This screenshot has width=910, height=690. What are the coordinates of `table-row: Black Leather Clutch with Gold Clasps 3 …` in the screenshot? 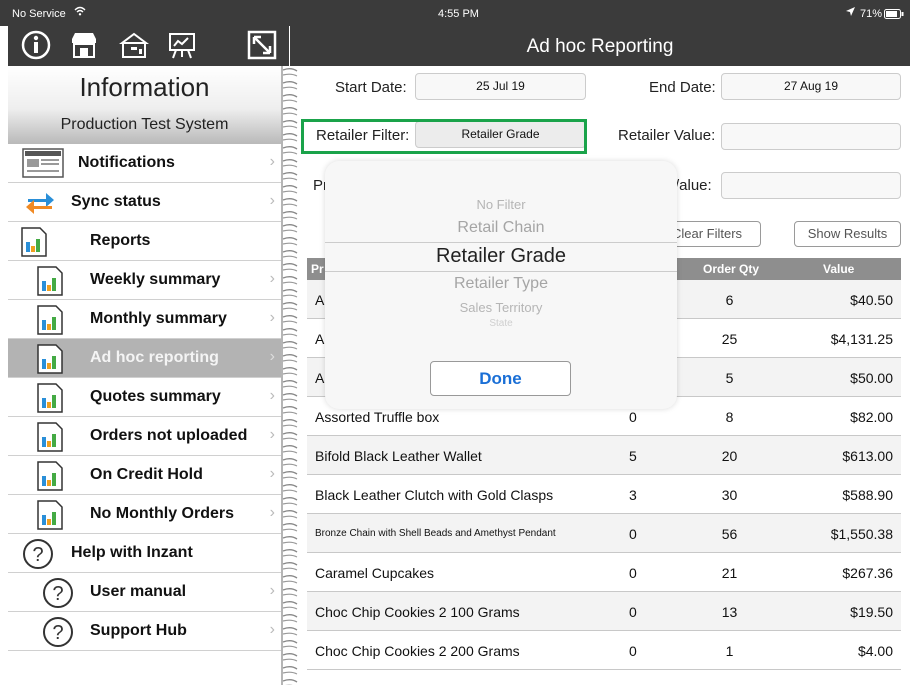 It's located at (604, 494).